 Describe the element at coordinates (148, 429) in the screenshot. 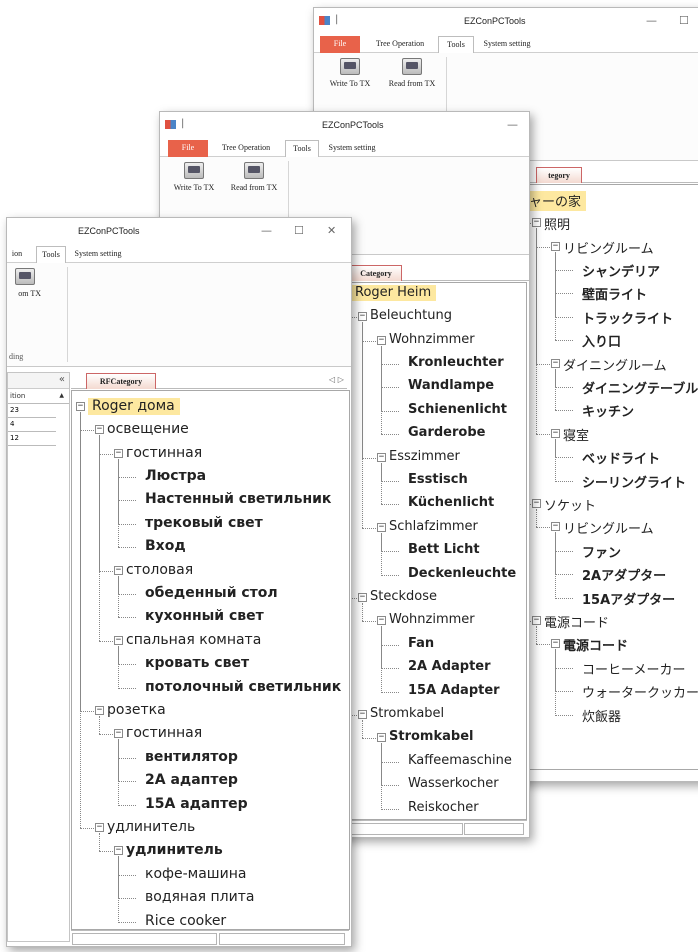

I see `tree-node: освещение` at that location.